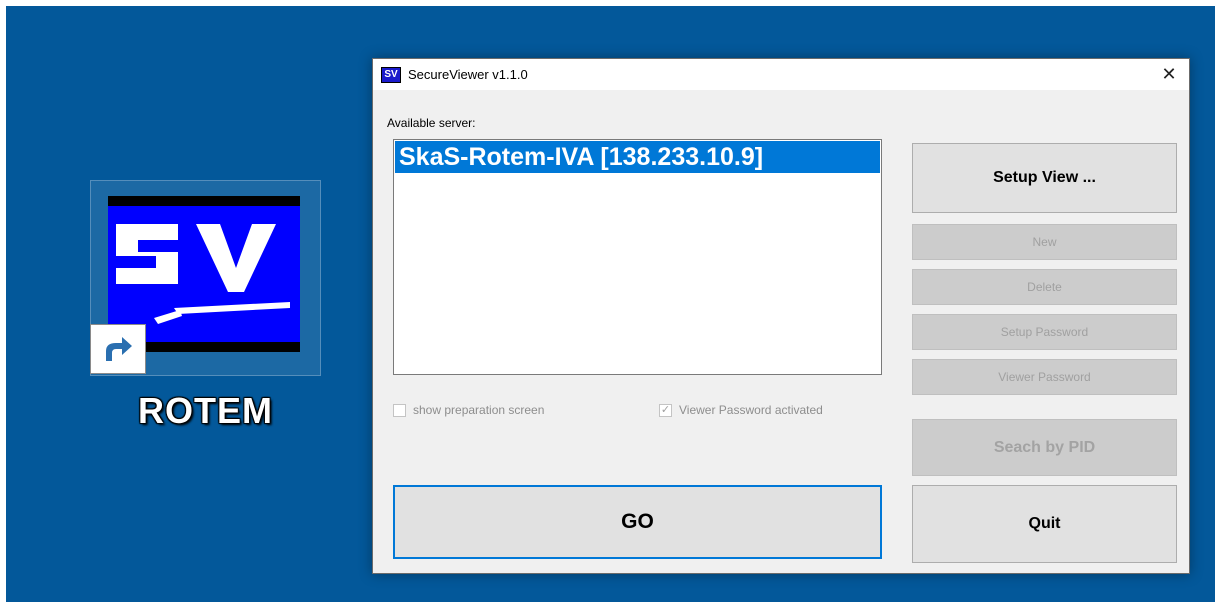  What do you see at coordinates (391, 74) in the screenshot?
I see `sv-app-icon: SV` at bounding box center [391, 74].